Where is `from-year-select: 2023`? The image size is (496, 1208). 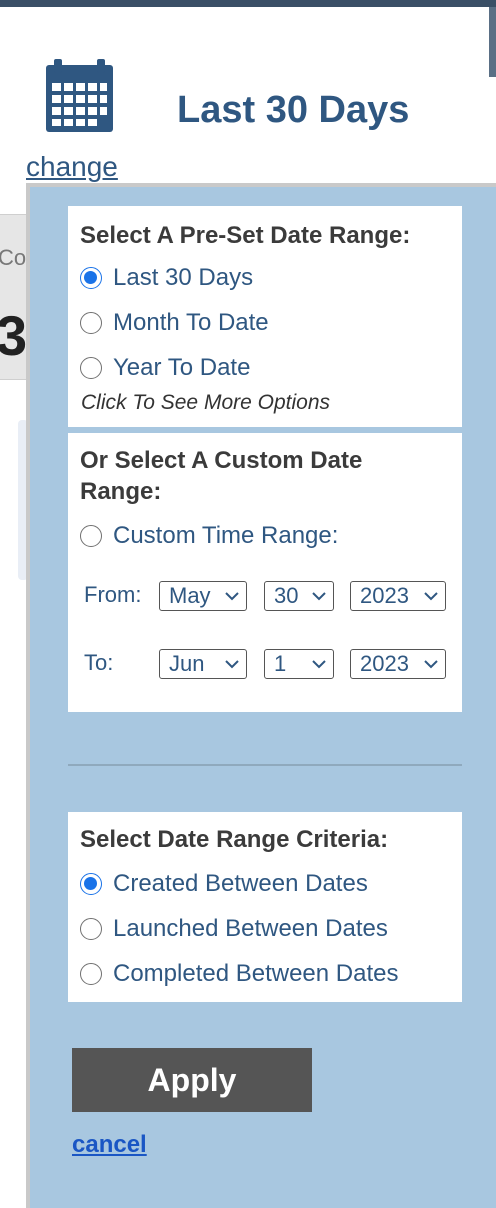 from-year-select: 2023 is located at coordinates (398, 596).